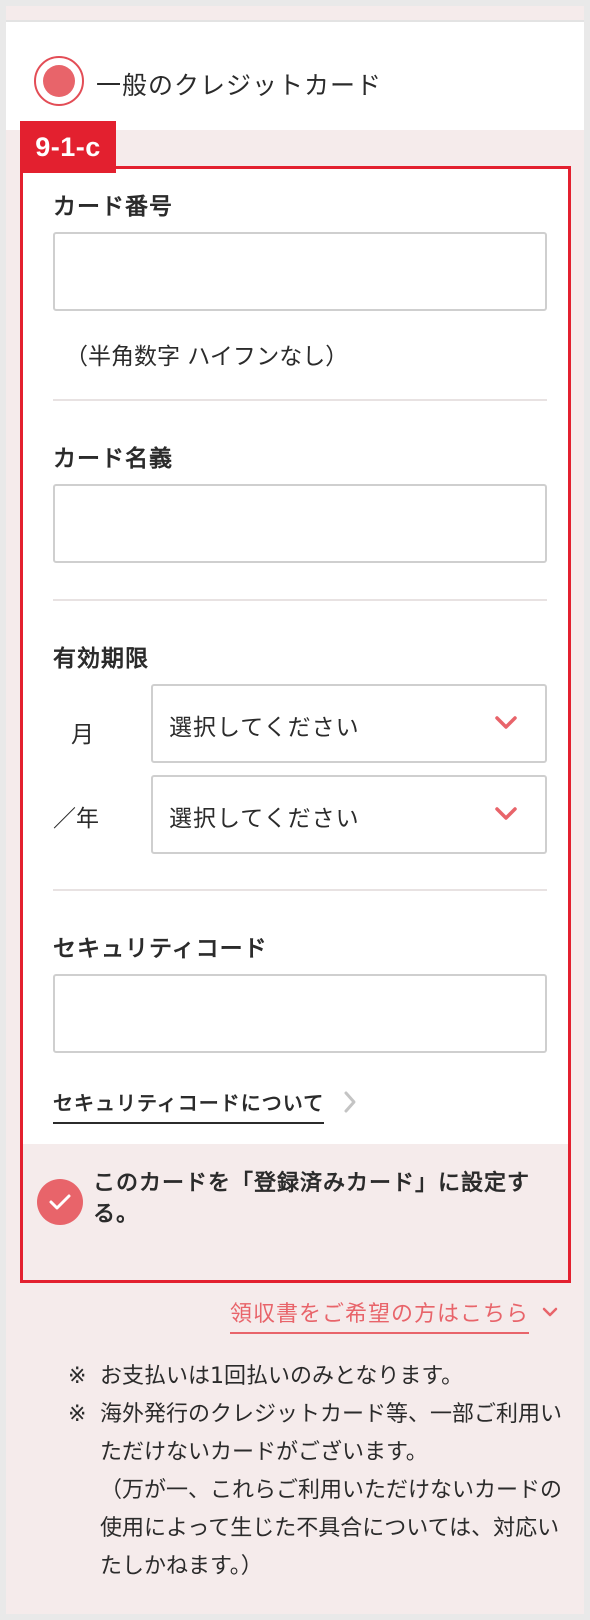  I want to click on expiry-year-value: 選択してください, so click(264, 819).